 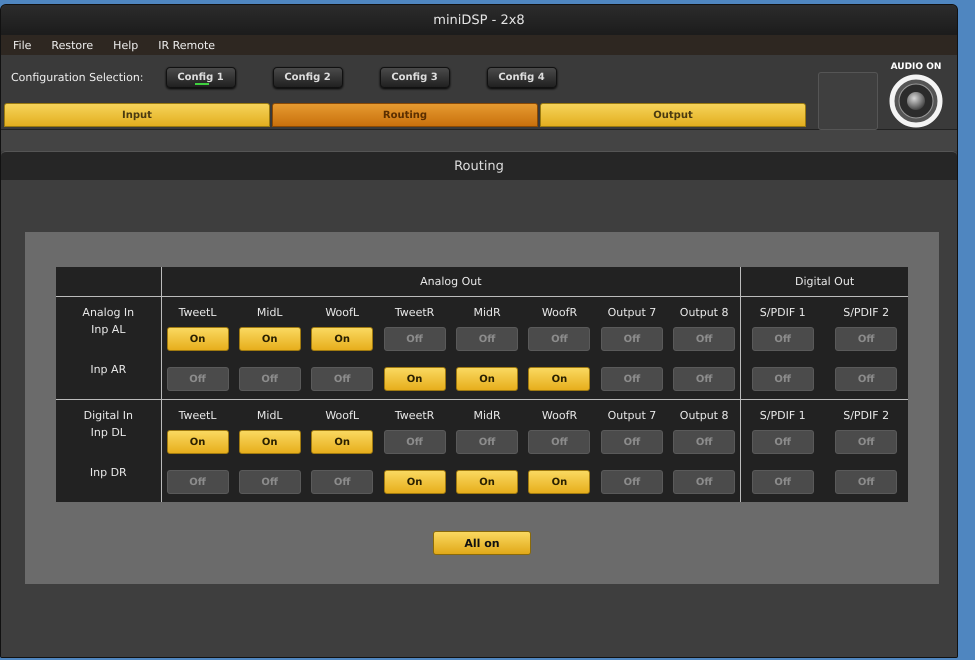 What do you see at coordinates (108, 415) in the screenshot?
I see `input-group-heading: Digital In` at bounding box center [108, 415].